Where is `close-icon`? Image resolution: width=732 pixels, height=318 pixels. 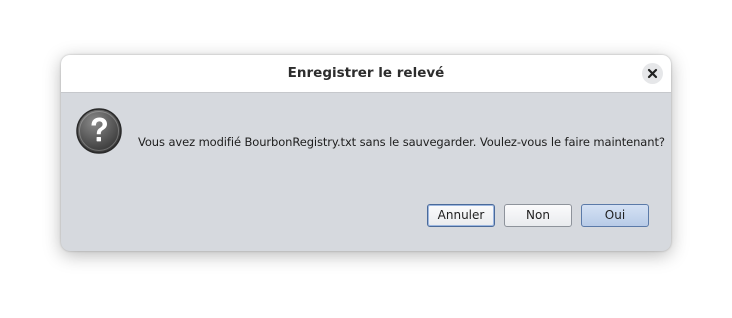
close-icon is located at coordinates (652, 73).